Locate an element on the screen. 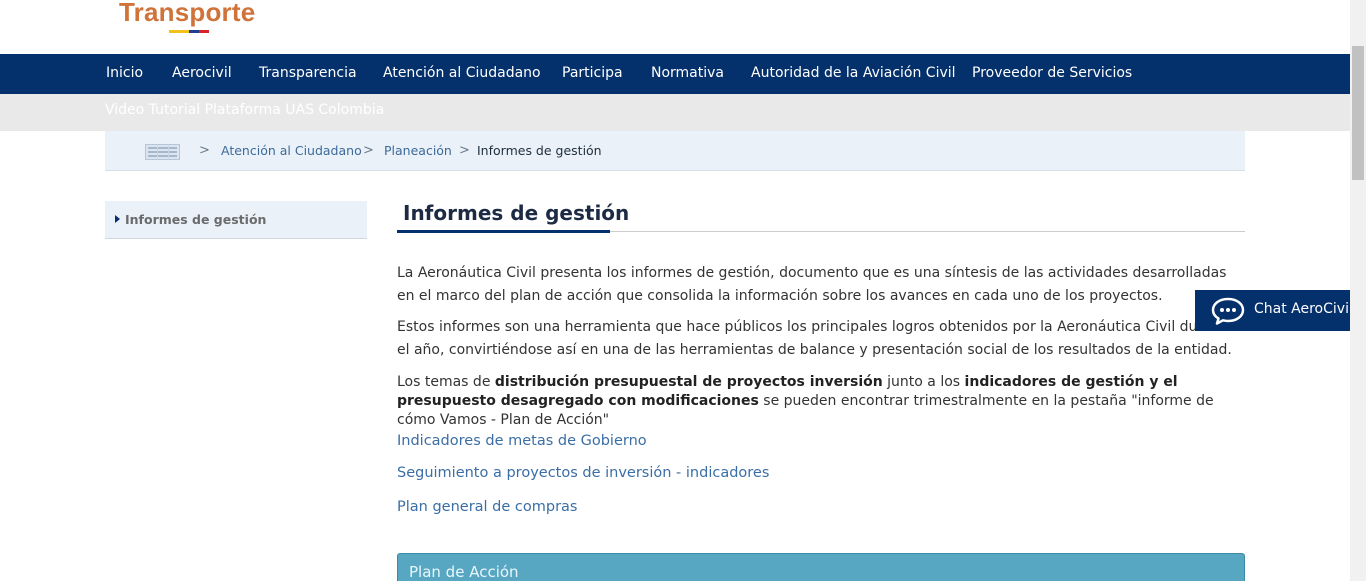 The height and width of the screenshot is (581, 1366). flag-yellow is located at coordinates (179, 31).